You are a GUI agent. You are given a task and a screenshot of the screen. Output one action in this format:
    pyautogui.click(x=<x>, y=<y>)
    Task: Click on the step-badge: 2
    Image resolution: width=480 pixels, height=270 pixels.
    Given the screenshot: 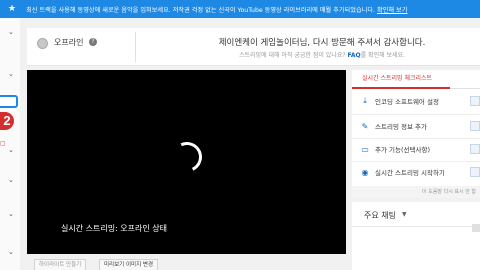 What is the action you would take?
    pyautogui.click(x=7, y=121)
    